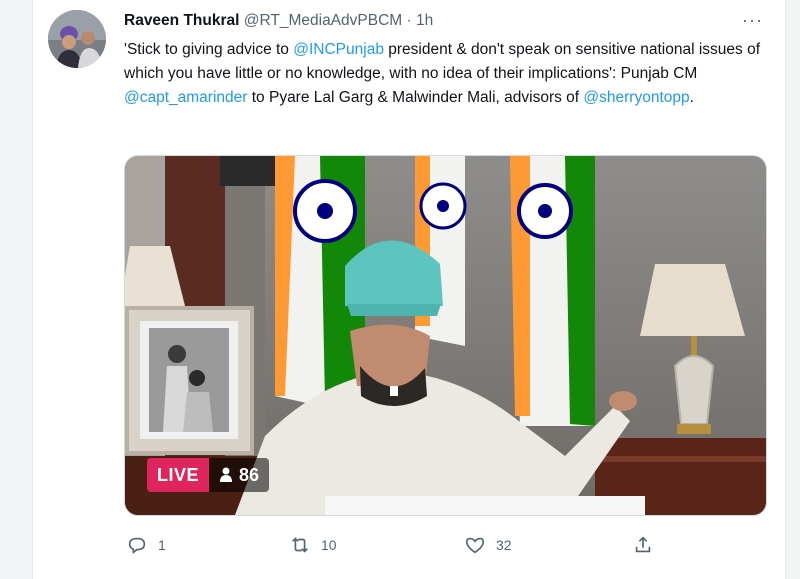  Describe the element at coordinates (488, 545) in the screenshot. I see `like-button: 32` at that location.